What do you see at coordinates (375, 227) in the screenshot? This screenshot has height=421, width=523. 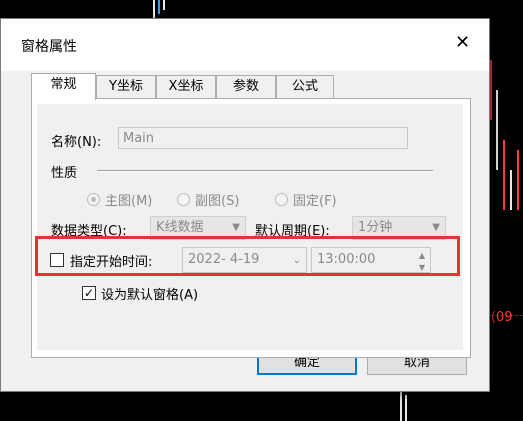 I see `period-value: 1分钟` at bounding box center [375, 227].